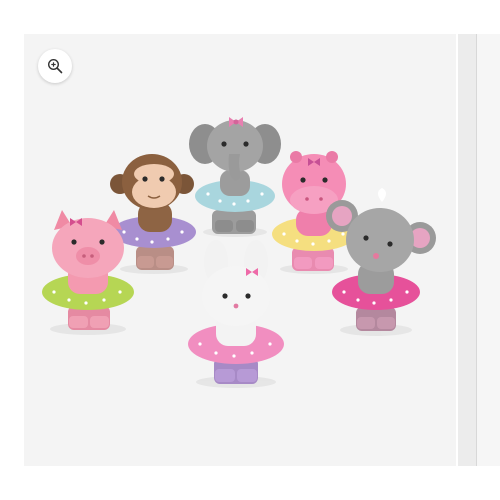 The image size is (500, 500). Describe the element at coordinates (88, 270) in the screenshot. I see `pig-figure` at that location.